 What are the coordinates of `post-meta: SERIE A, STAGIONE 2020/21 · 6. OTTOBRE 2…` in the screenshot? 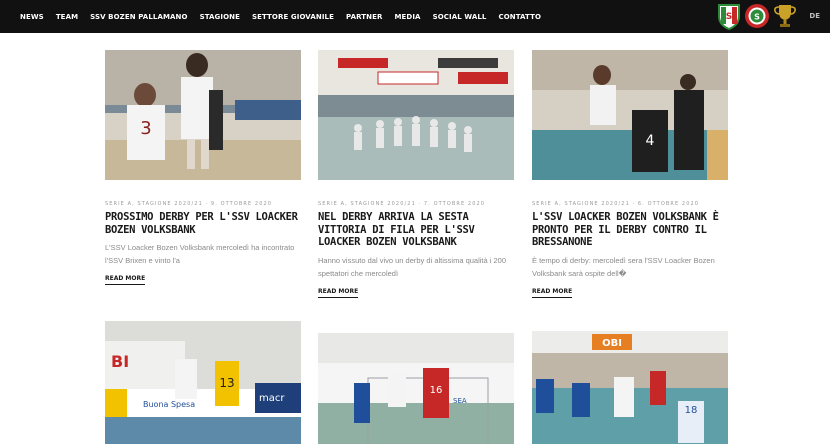 It's located at (616, 204).